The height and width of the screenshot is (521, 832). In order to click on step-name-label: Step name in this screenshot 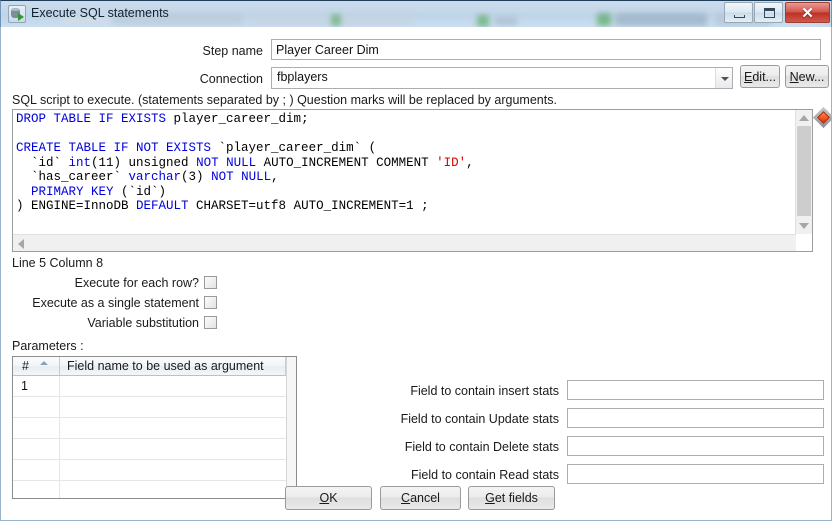, I will do `click(232, 51)`.